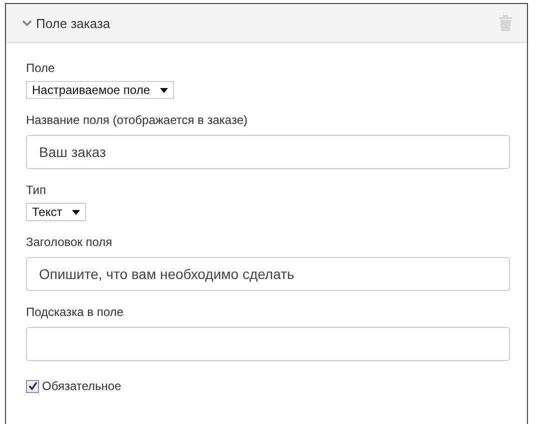 The width and height of the screenshot is (539, 424). What do you see at coordinates (268, 152) in the screenshot?
I see `input-field: Ваш заказ` at bounding box center [268, 152].